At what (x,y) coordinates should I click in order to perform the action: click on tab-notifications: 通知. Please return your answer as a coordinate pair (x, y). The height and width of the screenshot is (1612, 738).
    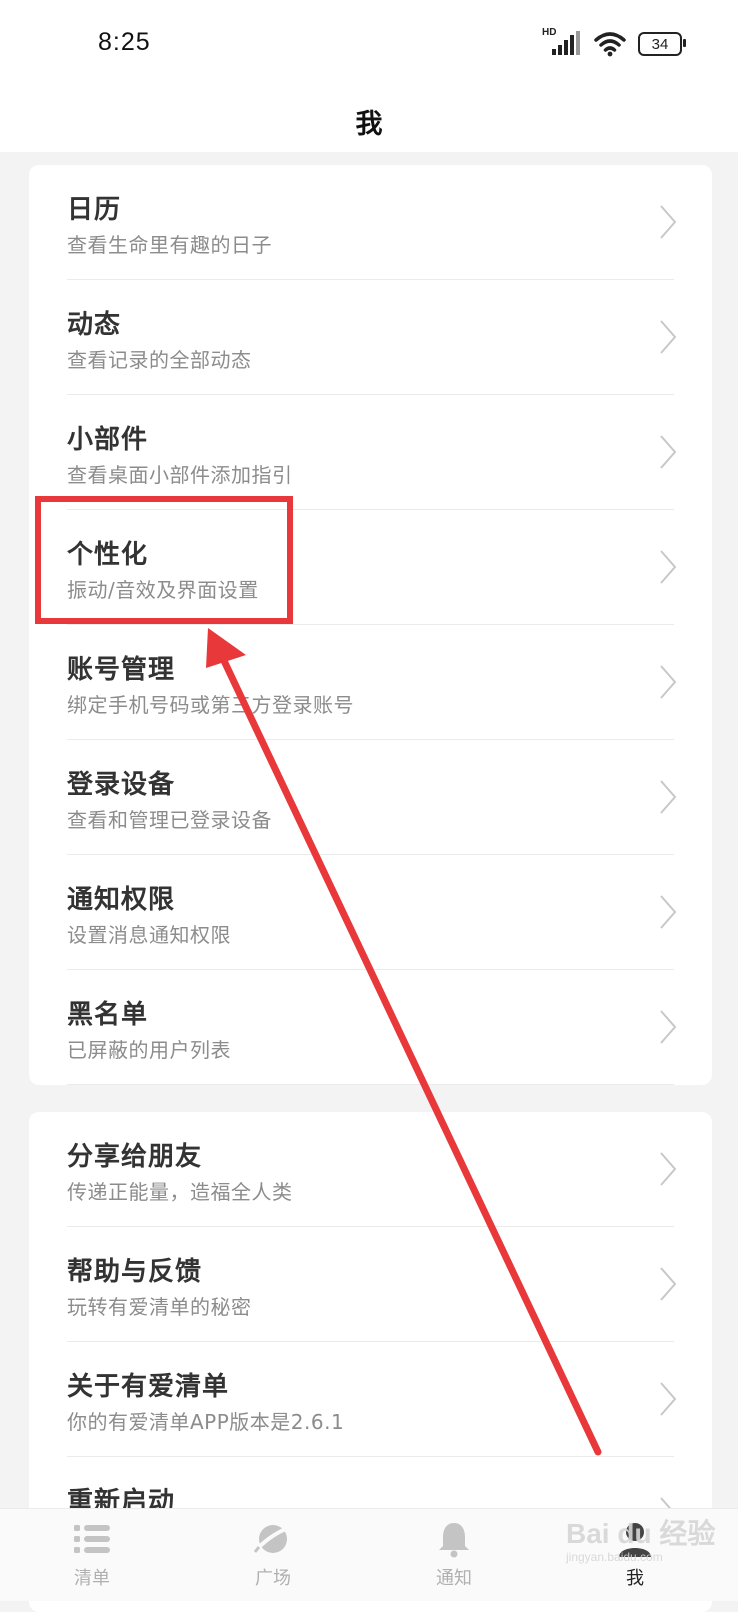
    Looking at the image, I should click on (454, 1555).